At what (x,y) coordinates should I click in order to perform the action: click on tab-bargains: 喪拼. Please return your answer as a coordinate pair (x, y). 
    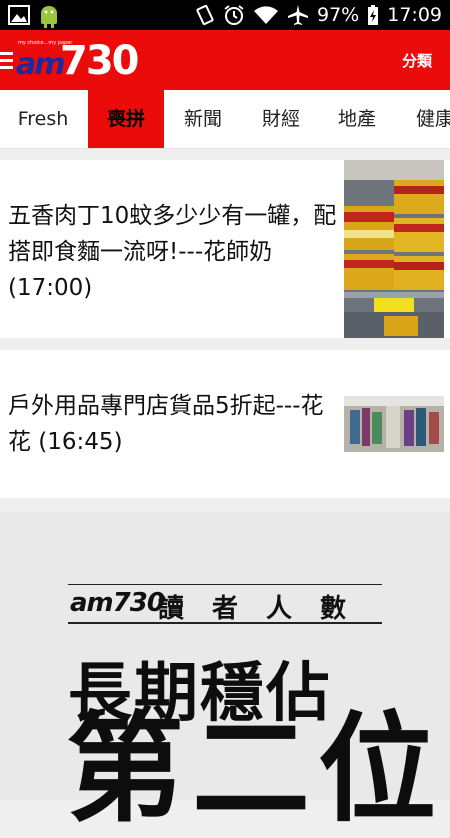
    Looking at the image, I should click on (126, 119).